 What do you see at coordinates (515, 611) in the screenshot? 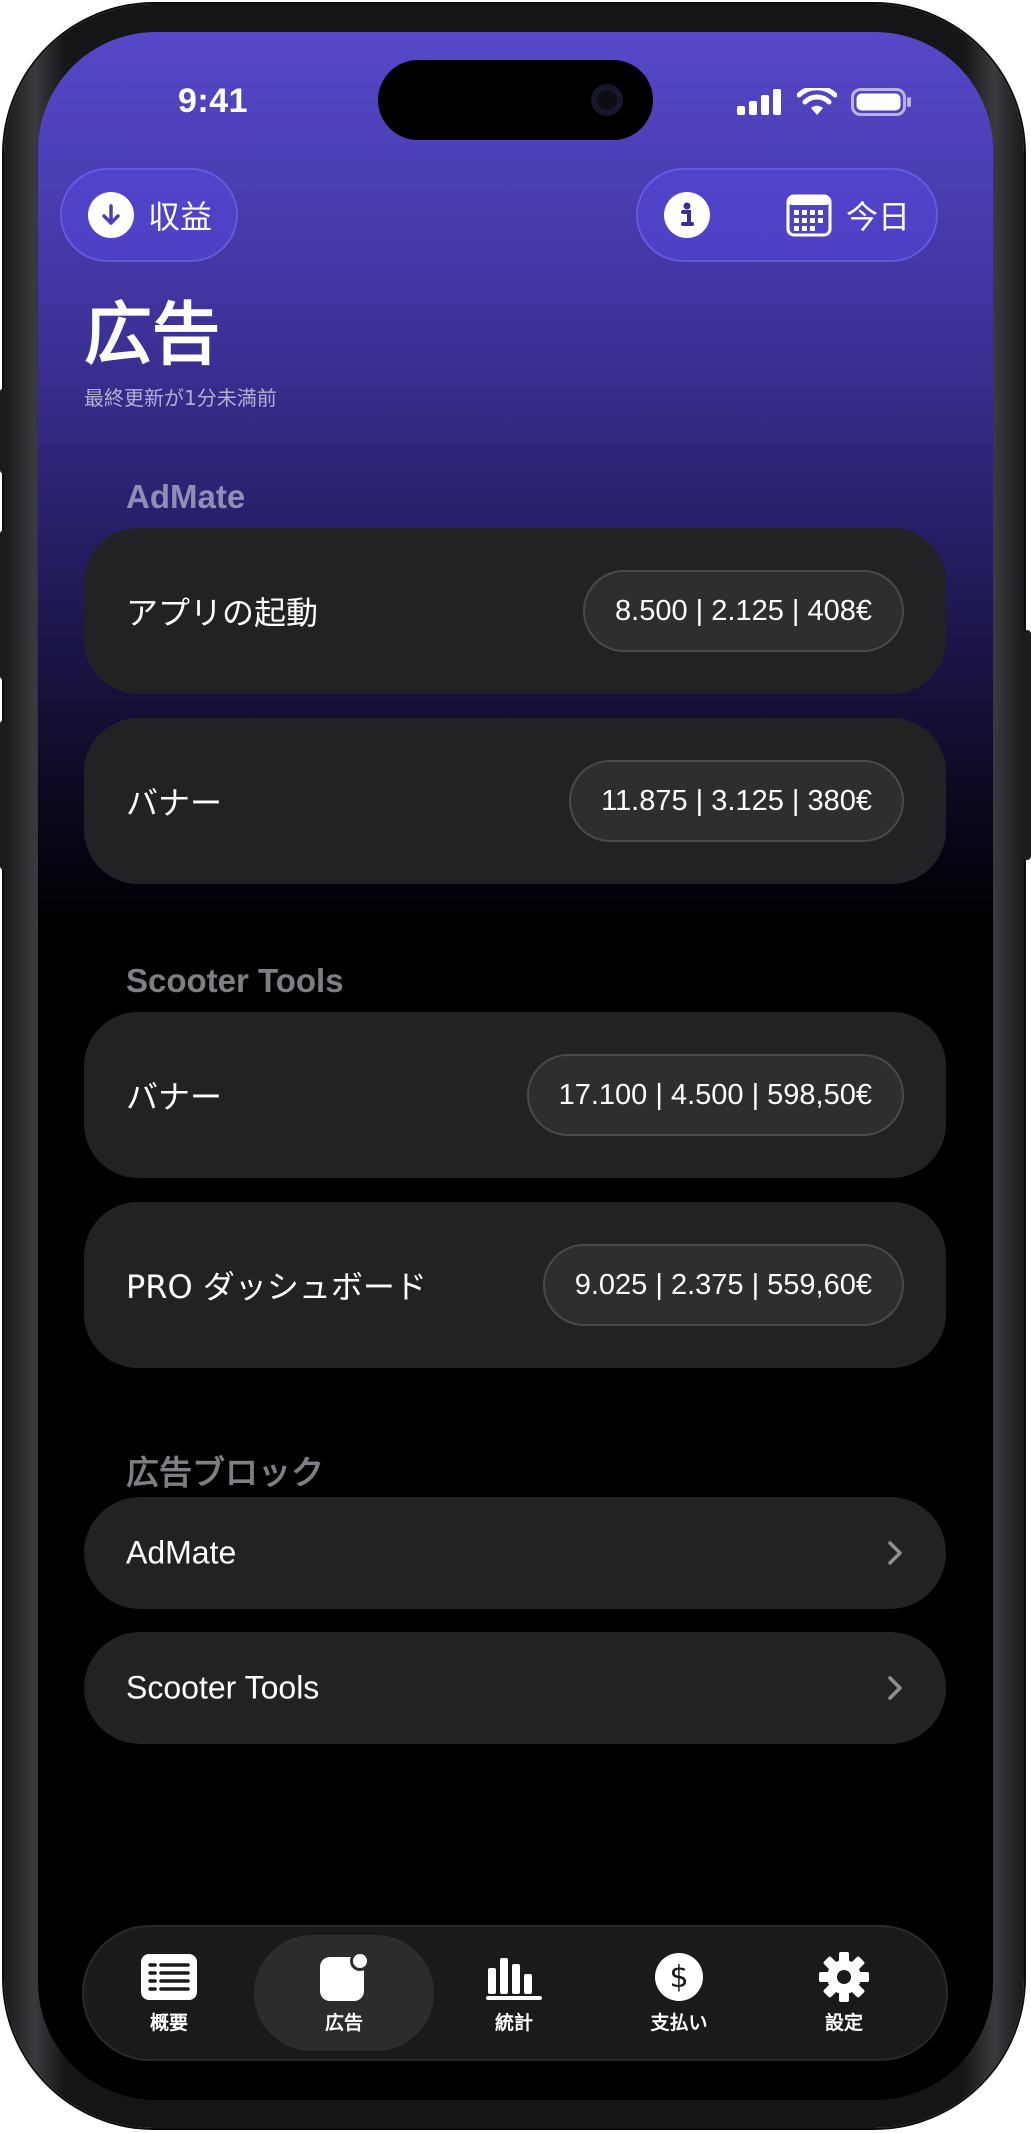
I see `ad-unit-card: アプリの起動 8.500 | 2.125 | 408€` at bounding box center [515, 611].